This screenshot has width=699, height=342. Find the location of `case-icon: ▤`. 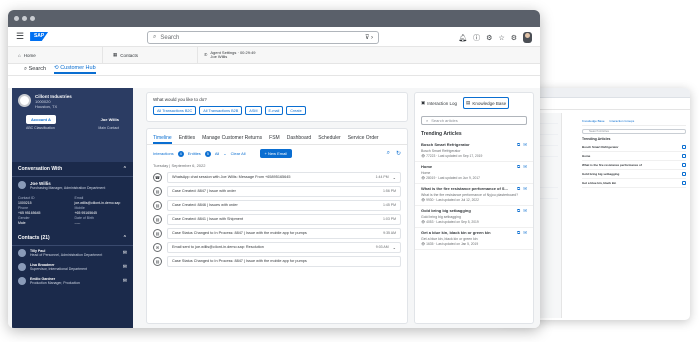

case-icon: ▤ is located at coordinates (157, 191).